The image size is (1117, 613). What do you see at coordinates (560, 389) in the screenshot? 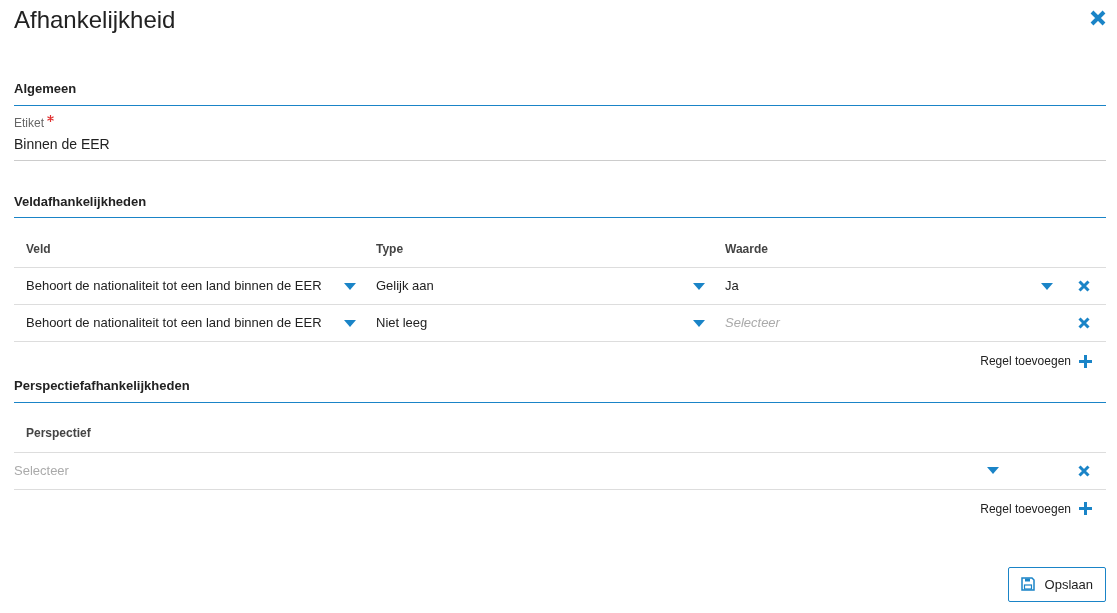
I see `section-heading: Perspectiefafhankelijkheden` at bounding box center [560, 389].